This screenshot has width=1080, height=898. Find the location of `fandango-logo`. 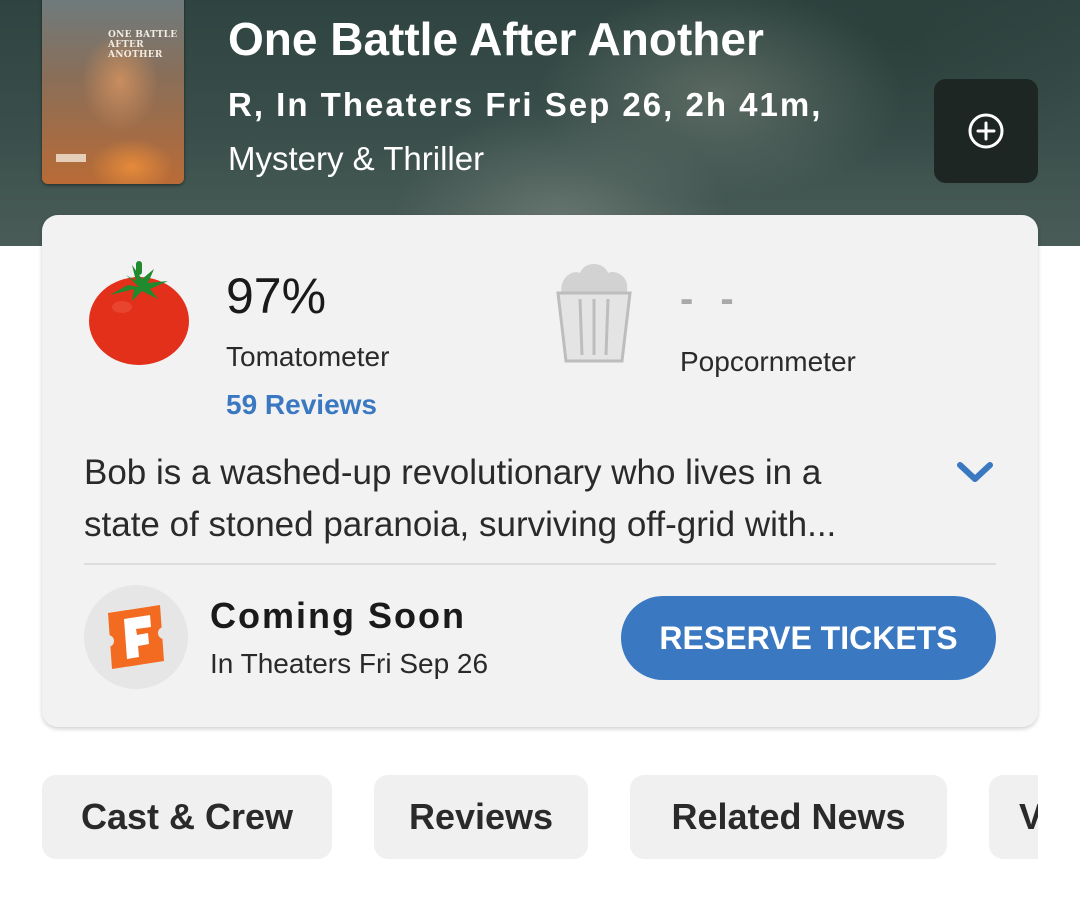

fandango-logo is located at coordinates (136, 637).